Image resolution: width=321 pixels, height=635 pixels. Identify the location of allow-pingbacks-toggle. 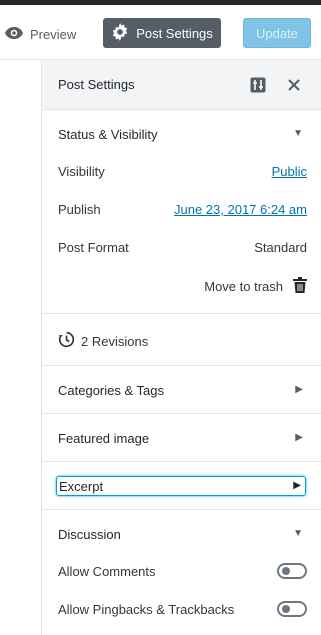
(292, 609).